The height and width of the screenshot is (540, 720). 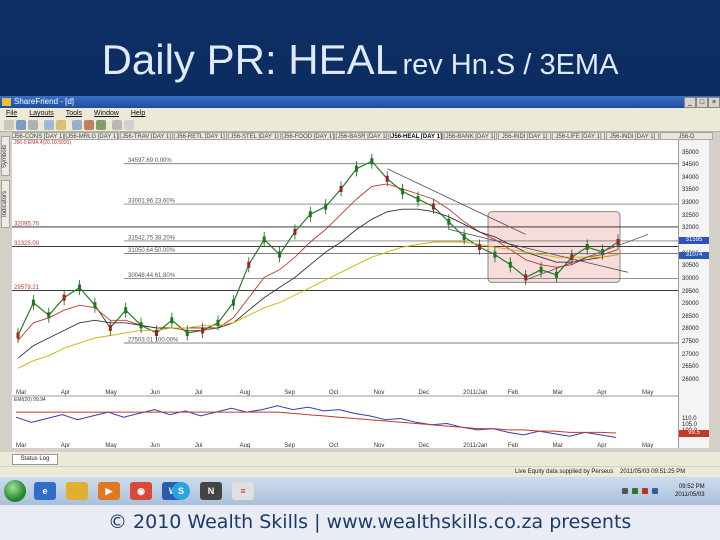 I want to click on tab-9: J56-INDI [DAY 1], so click(x=524, y=136).